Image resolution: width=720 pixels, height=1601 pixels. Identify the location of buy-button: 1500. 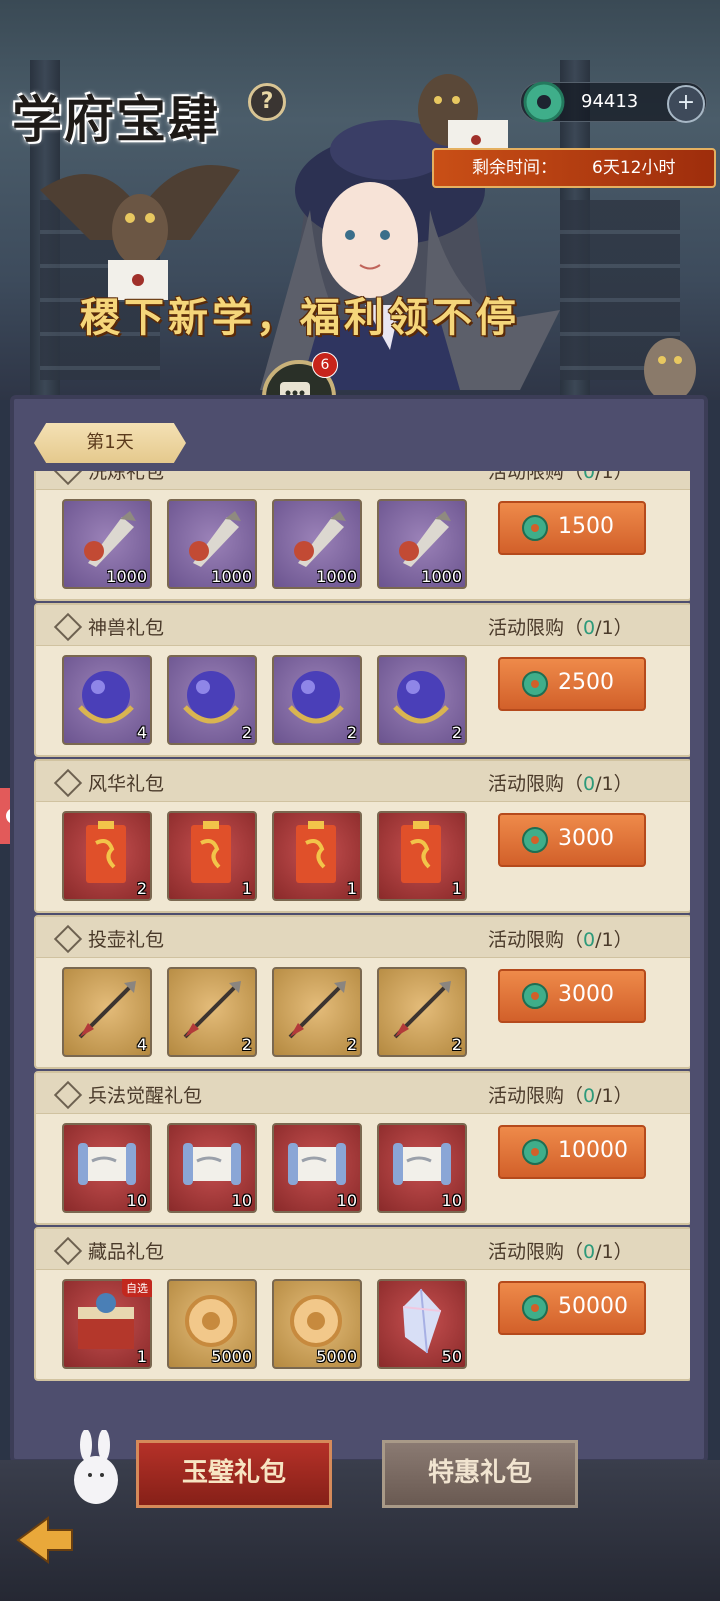
(572, 528).